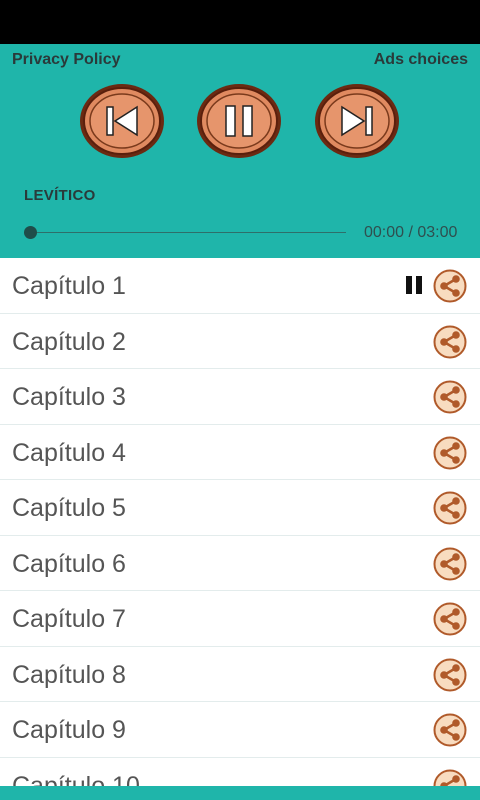 This screenshot has height=800, width=480. Describe the element at coordinates (240, 286) in the screenshot. I see `chapter-row: Capítulo 1` at that location.